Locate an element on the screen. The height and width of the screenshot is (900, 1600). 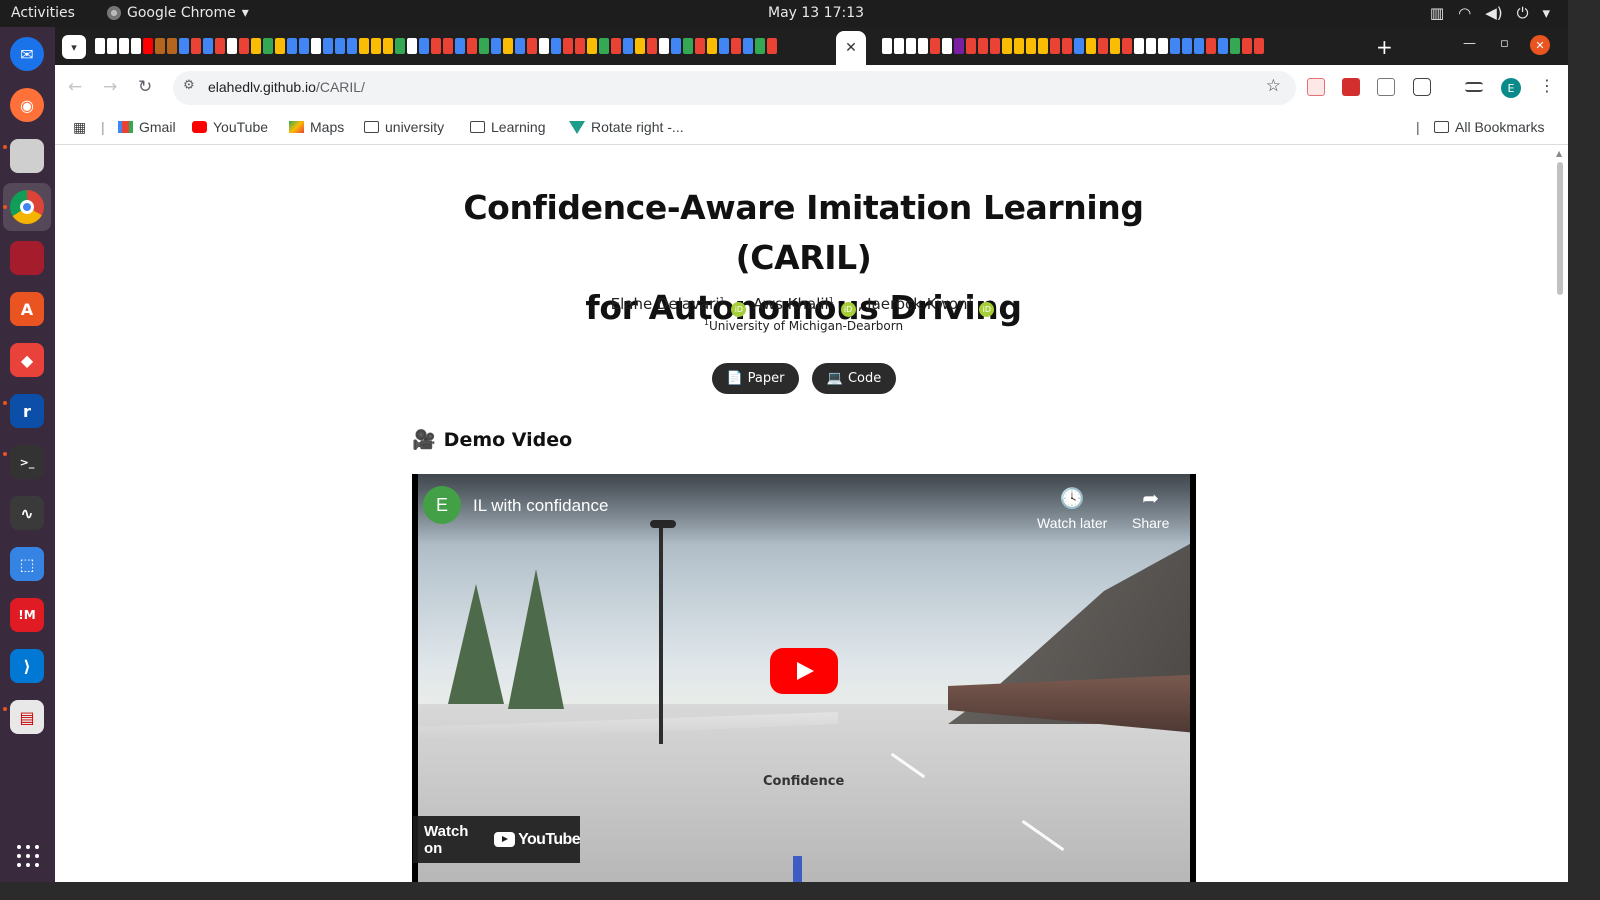
code-button: 💻 Code is located at coordinates (854, 378).